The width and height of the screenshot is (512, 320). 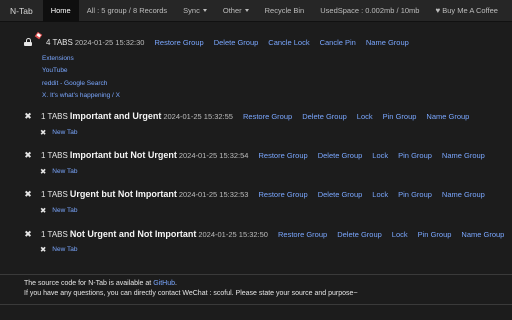 I want to click on heart-icon: ♥, so click(x=438, y=10).